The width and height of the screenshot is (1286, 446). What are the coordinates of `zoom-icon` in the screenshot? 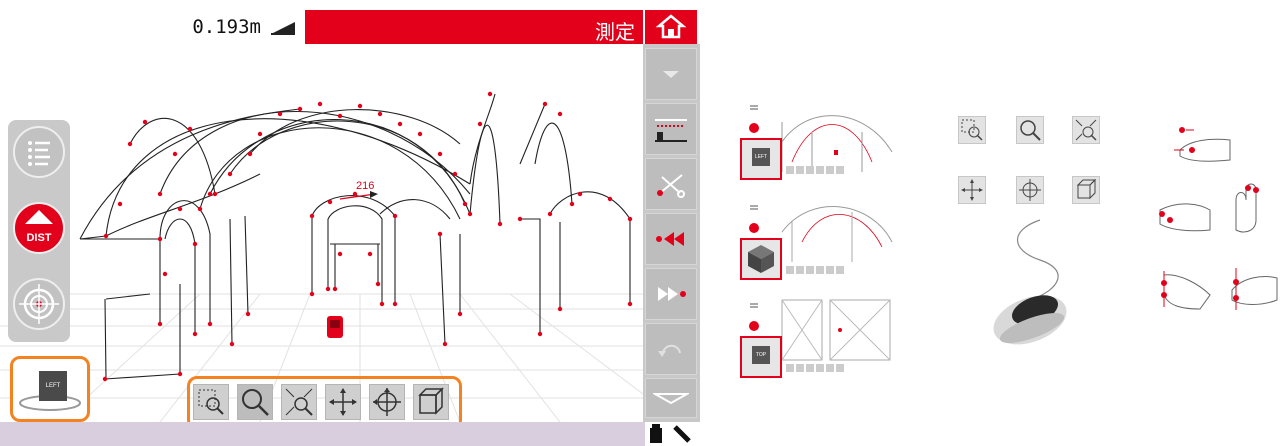 It's located at (255, 402).